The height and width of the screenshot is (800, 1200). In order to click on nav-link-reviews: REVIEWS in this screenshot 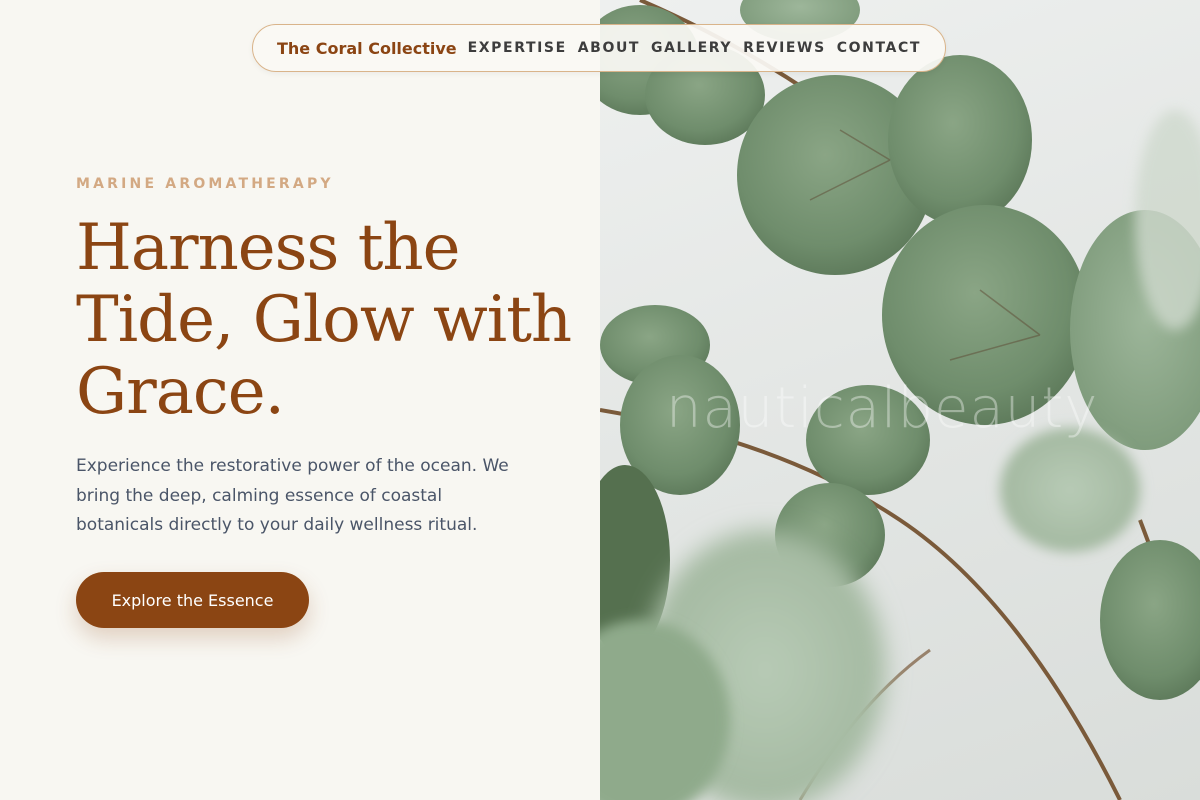, I will do `click(784, 48)`.